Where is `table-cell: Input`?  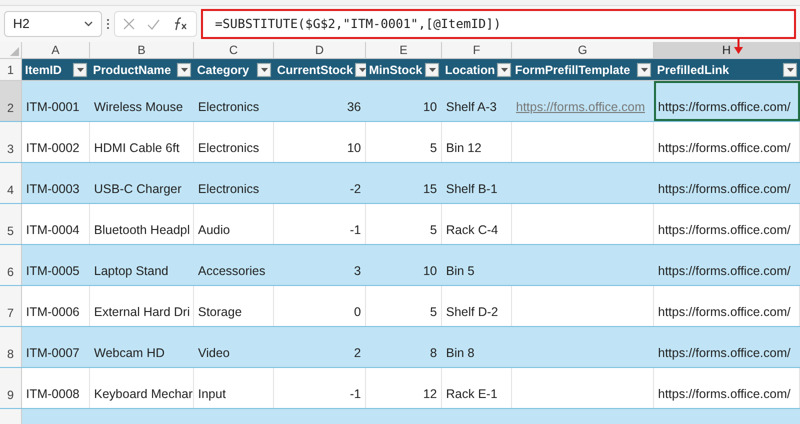 table-cell: Input is located at coordinates (234, 388).